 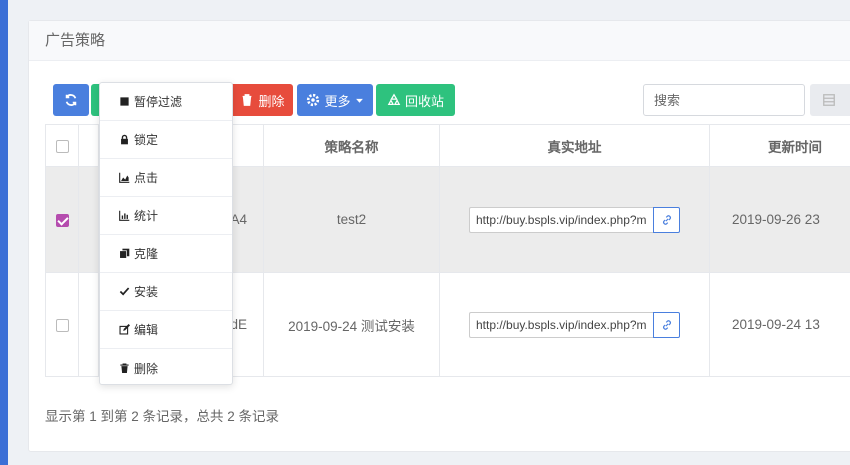 I want to click on refresh-icon, so click(x=71, y=100).